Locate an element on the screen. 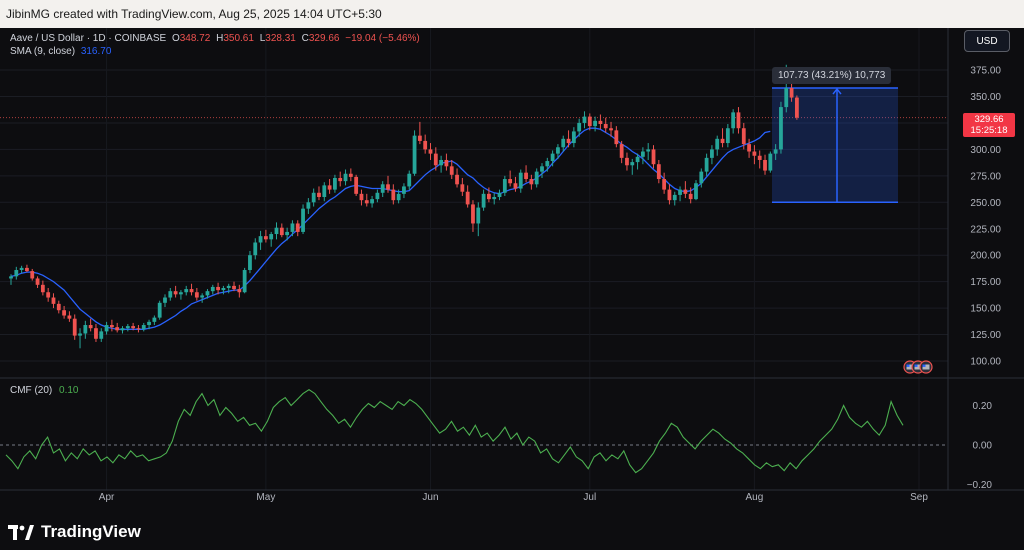 This screenshot has height=550, width=1024. event-markers is located at coordinates (918, 367).